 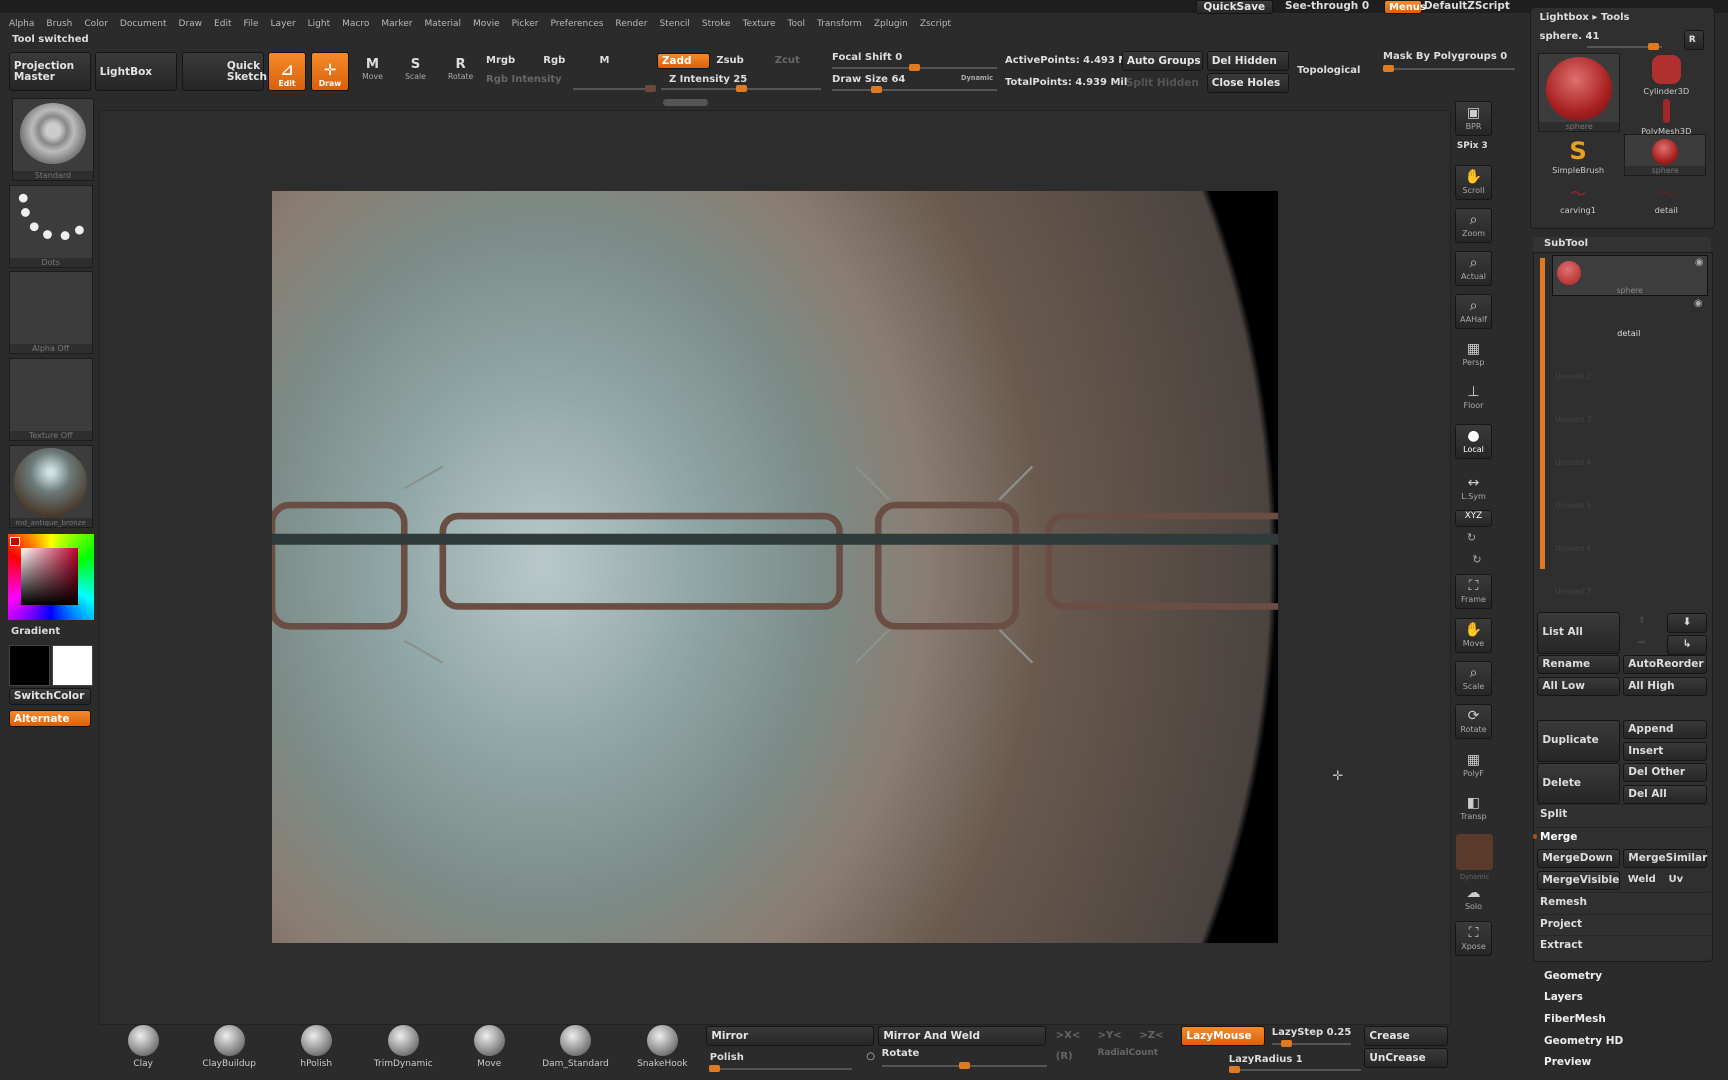 What do you see at coordinates (614, 89) in the screenshot?
I see `rgb-intensity-track` at bounding box center [614, 89].